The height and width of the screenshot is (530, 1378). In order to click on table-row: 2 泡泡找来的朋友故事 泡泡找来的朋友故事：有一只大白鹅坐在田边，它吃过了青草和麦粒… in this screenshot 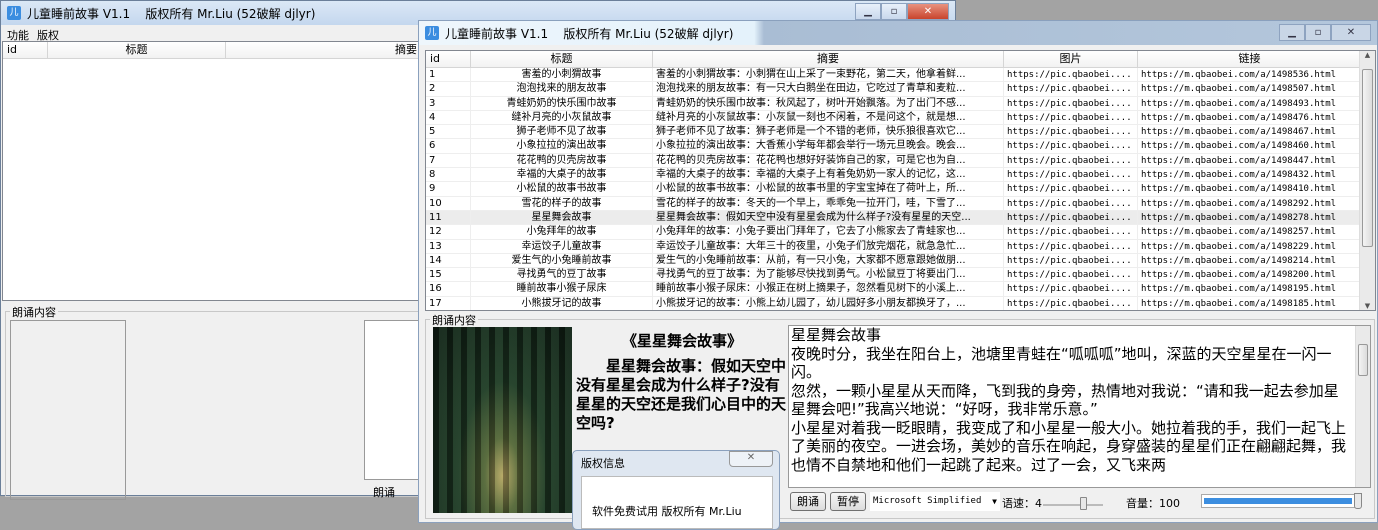, I will do `click(900, 89)`.